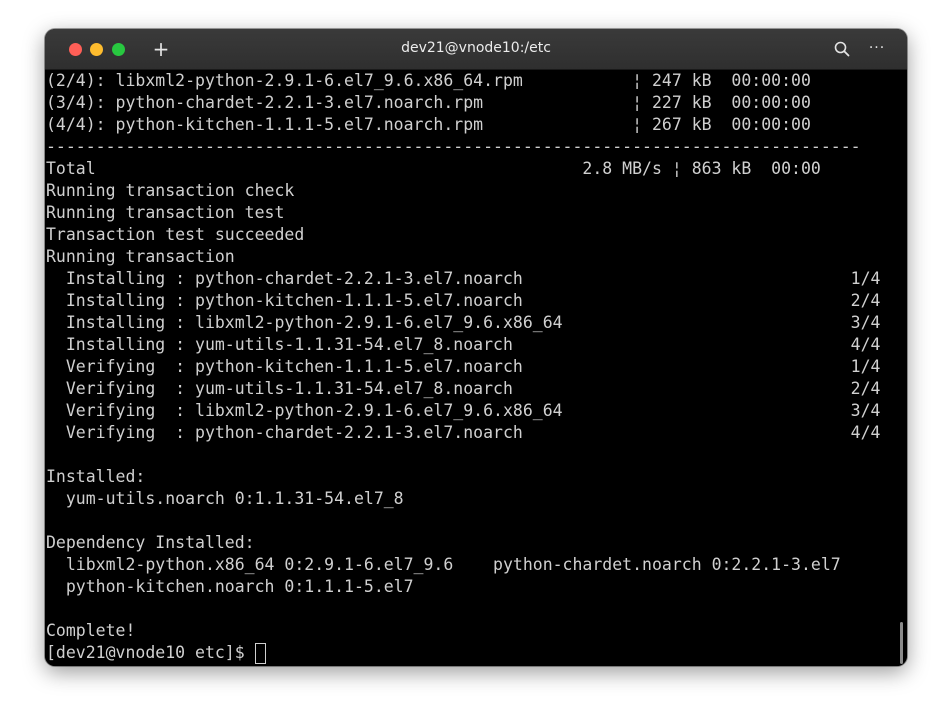 This screenshot has height=727, width=952. What do you see at coordinates (175, 234) in the screenshot?
I see `terminal-line: Transaction test succeeded` at bounding box center [175, 234].